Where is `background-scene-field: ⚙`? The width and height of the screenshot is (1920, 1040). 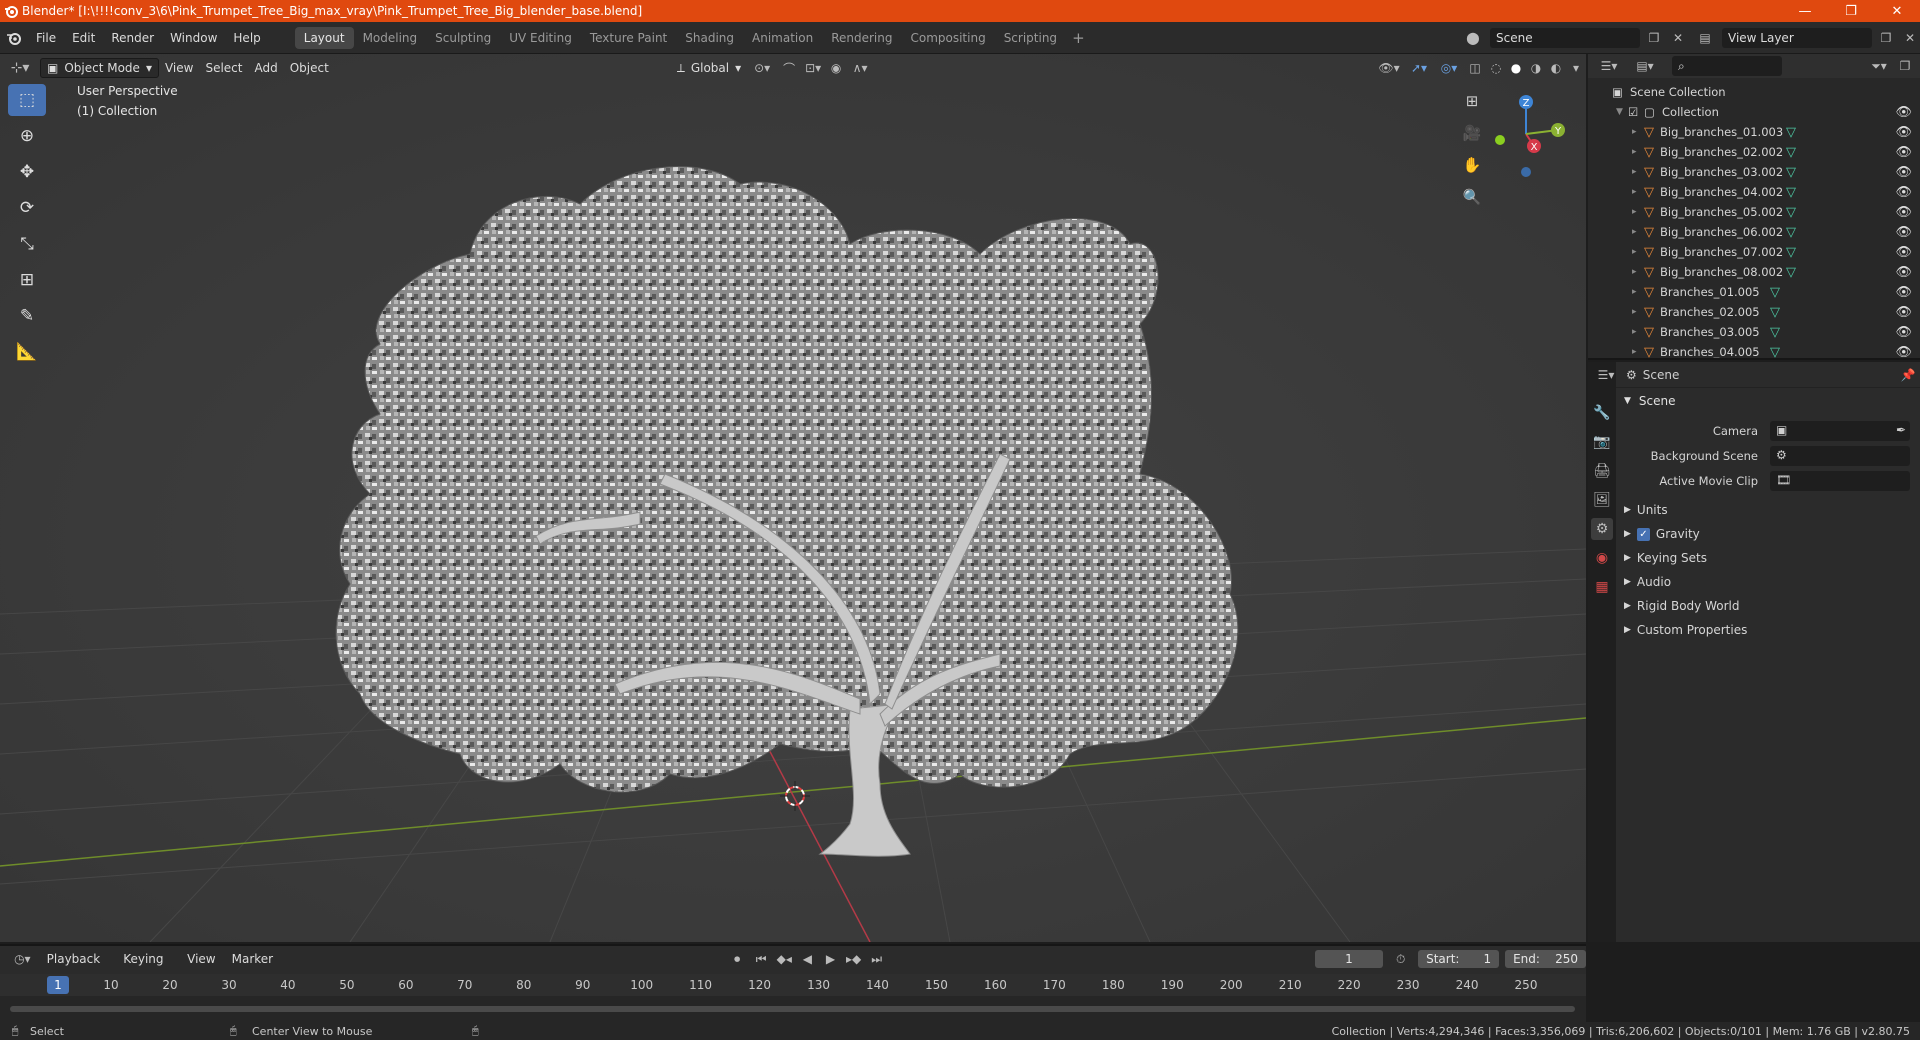
background-scene-field: ⚙ is located at coordinates (1840, 456).